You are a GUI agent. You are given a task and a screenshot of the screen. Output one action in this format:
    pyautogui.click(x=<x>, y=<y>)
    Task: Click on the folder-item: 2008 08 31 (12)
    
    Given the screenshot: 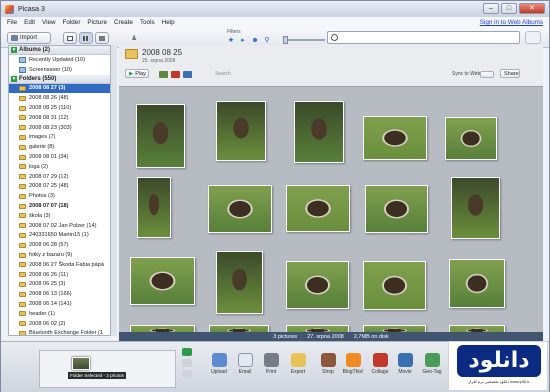 What is the action you would take?
    pyautogui.click(x=59, y=118)
    